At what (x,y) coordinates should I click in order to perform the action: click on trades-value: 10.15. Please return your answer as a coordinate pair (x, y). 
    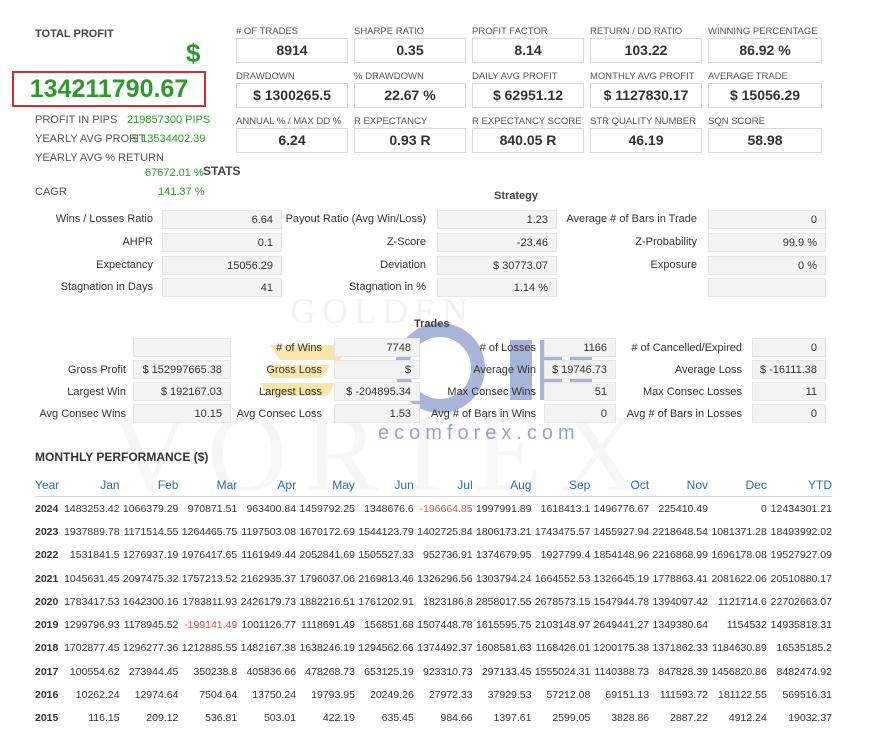
    Looking at the image, I should click on (182, 413).